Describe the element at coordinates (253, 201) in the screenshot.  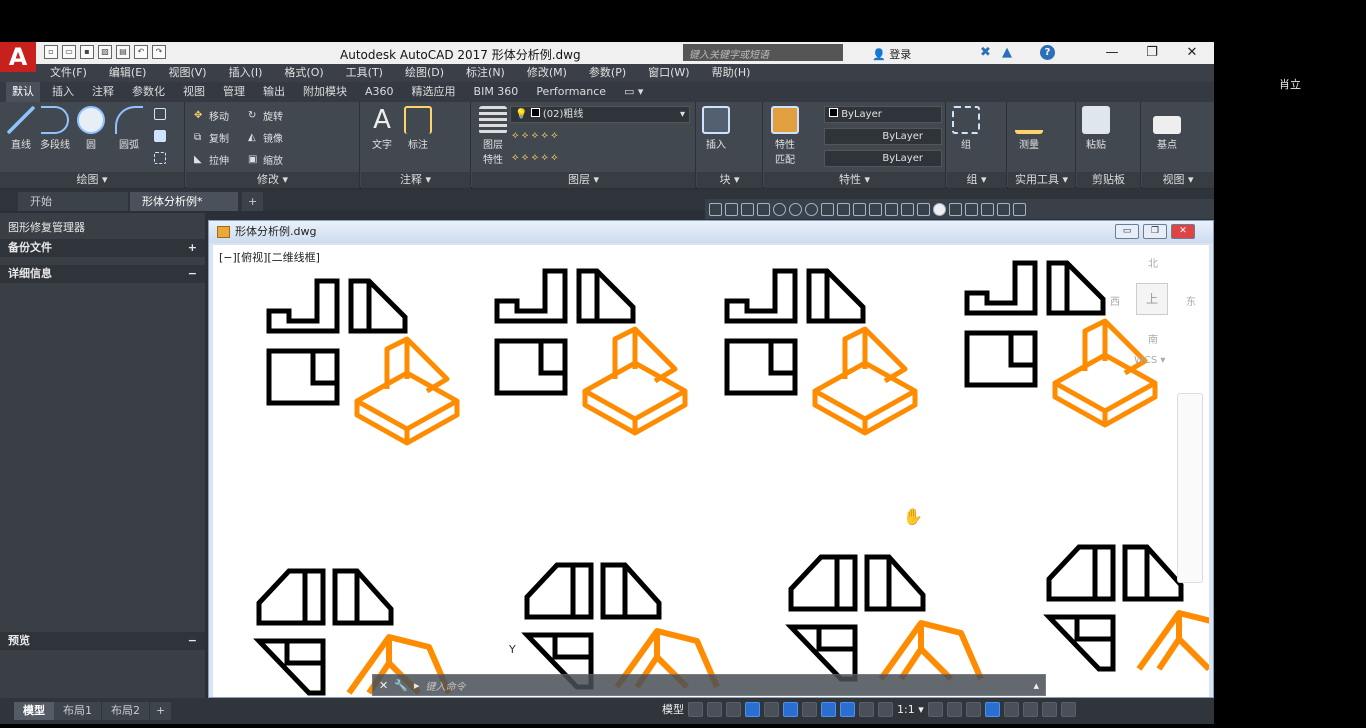
I see `new-tab-button: +` at that location.